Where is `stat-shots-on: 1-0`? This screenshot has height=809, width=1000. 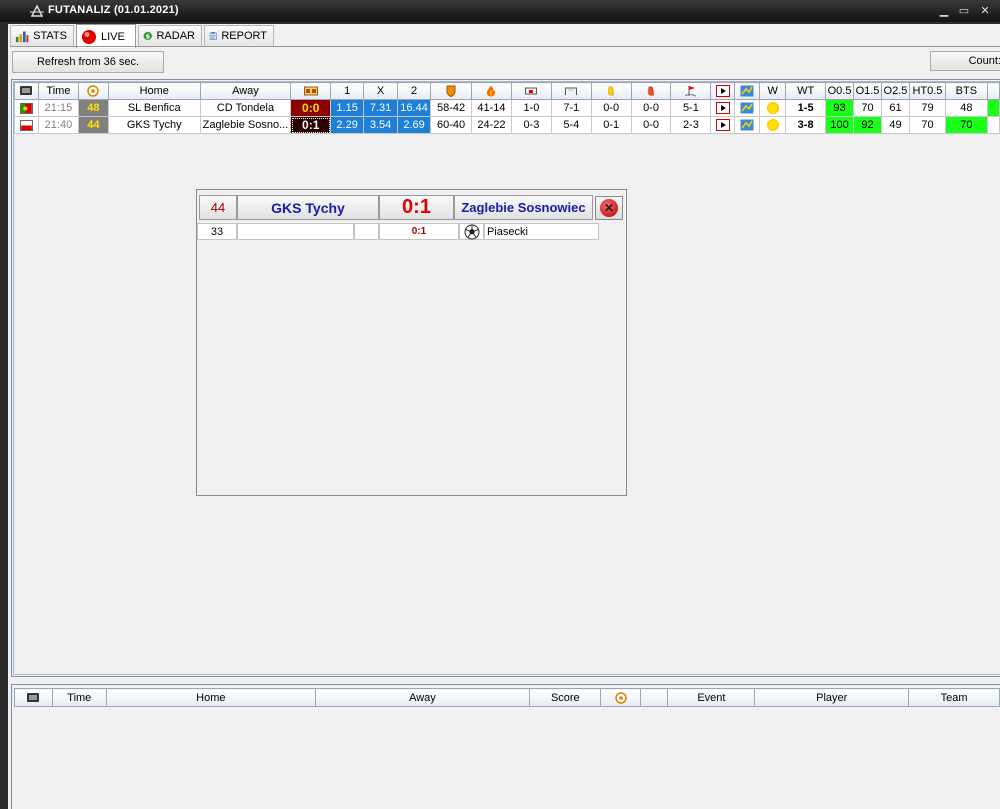
stat-shots-on: 1-0 is located at coordinates (531, 108).